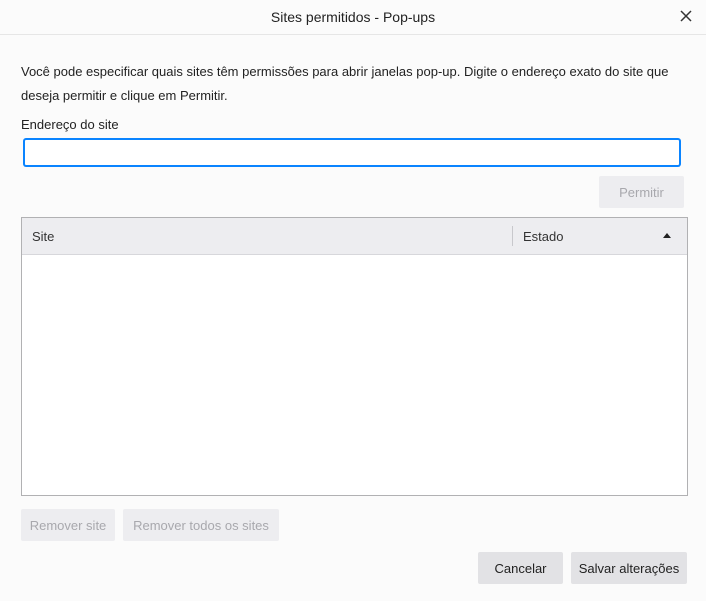  Describe the element at coordinates (629, 568) in the screenshot. I see `save-changes-button: Salvar alterações` at that location.